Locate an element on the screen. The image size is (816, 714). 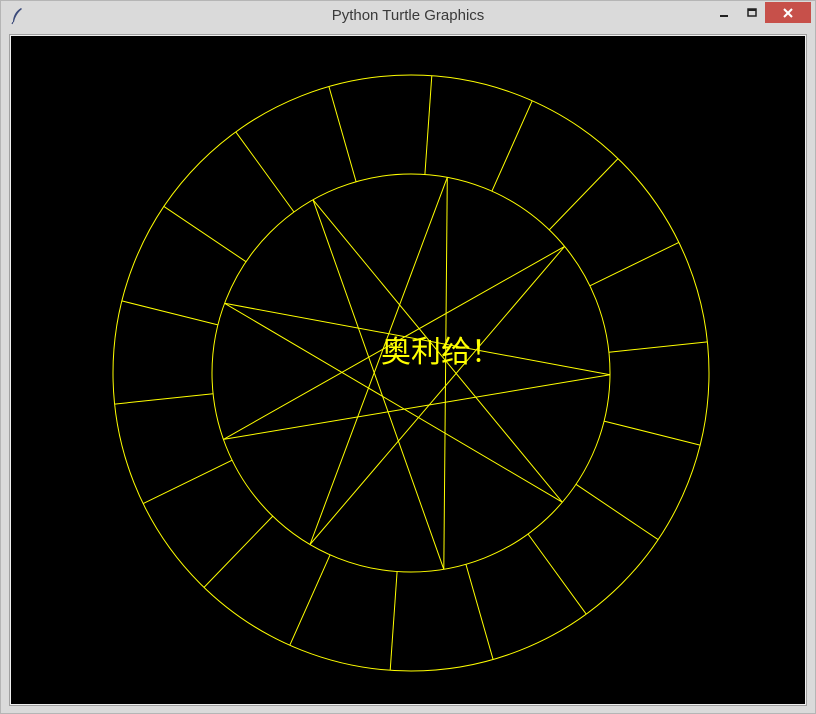
window-title: Python Turtle Graphics is located at coordinates (408, 15).